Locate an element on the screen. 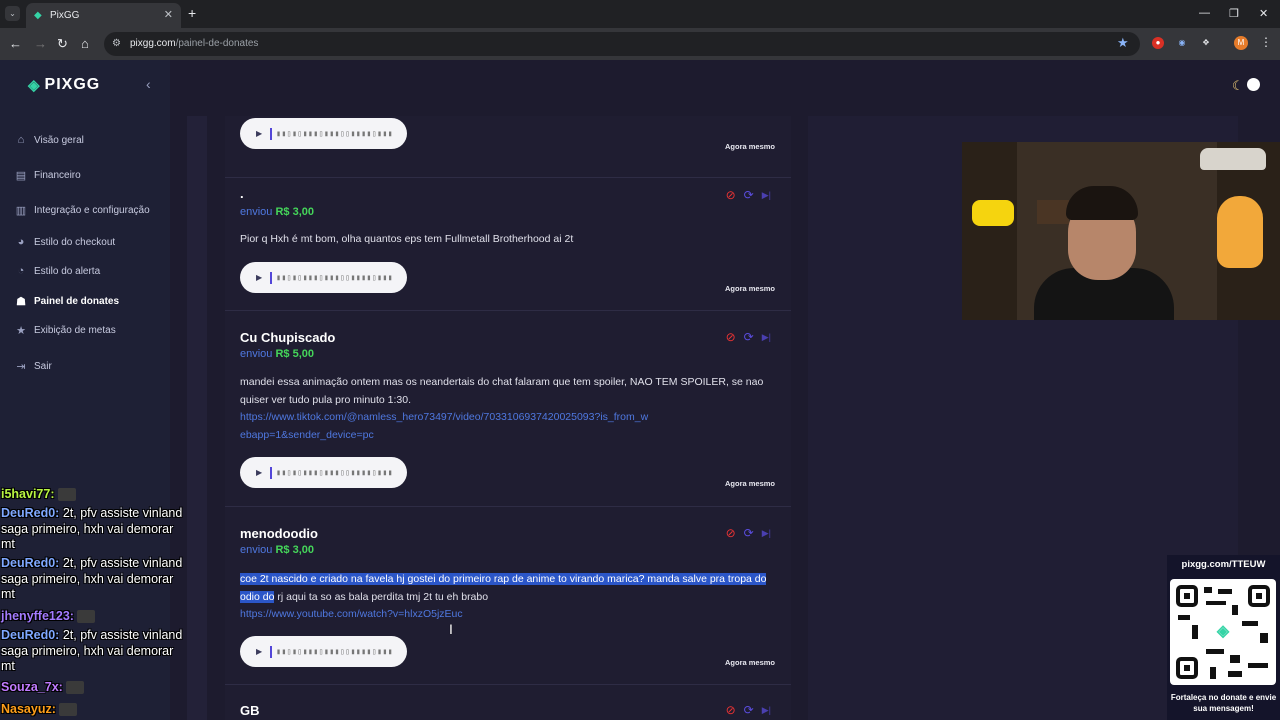  donation-card: ▶ ▮▮▯▮▯▮▮▮▯▮▮▮▯▯▮▮▮▮▯▮▮▮ Agora mesmo is located at coordinates (508, 147).